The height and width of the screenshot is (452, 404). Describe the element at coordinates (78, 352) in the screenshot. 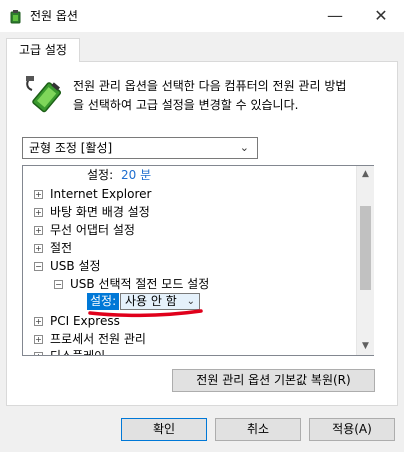

I see `tree-item-label: 디스플레이` at that location.